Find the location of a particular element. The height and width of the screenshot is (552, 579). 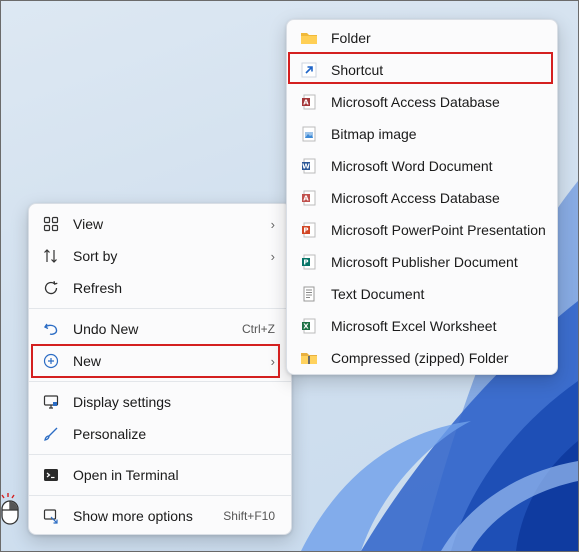

menu-item-show-more-options: Show more options Shift+F10 is located at coordinates (160, 516).